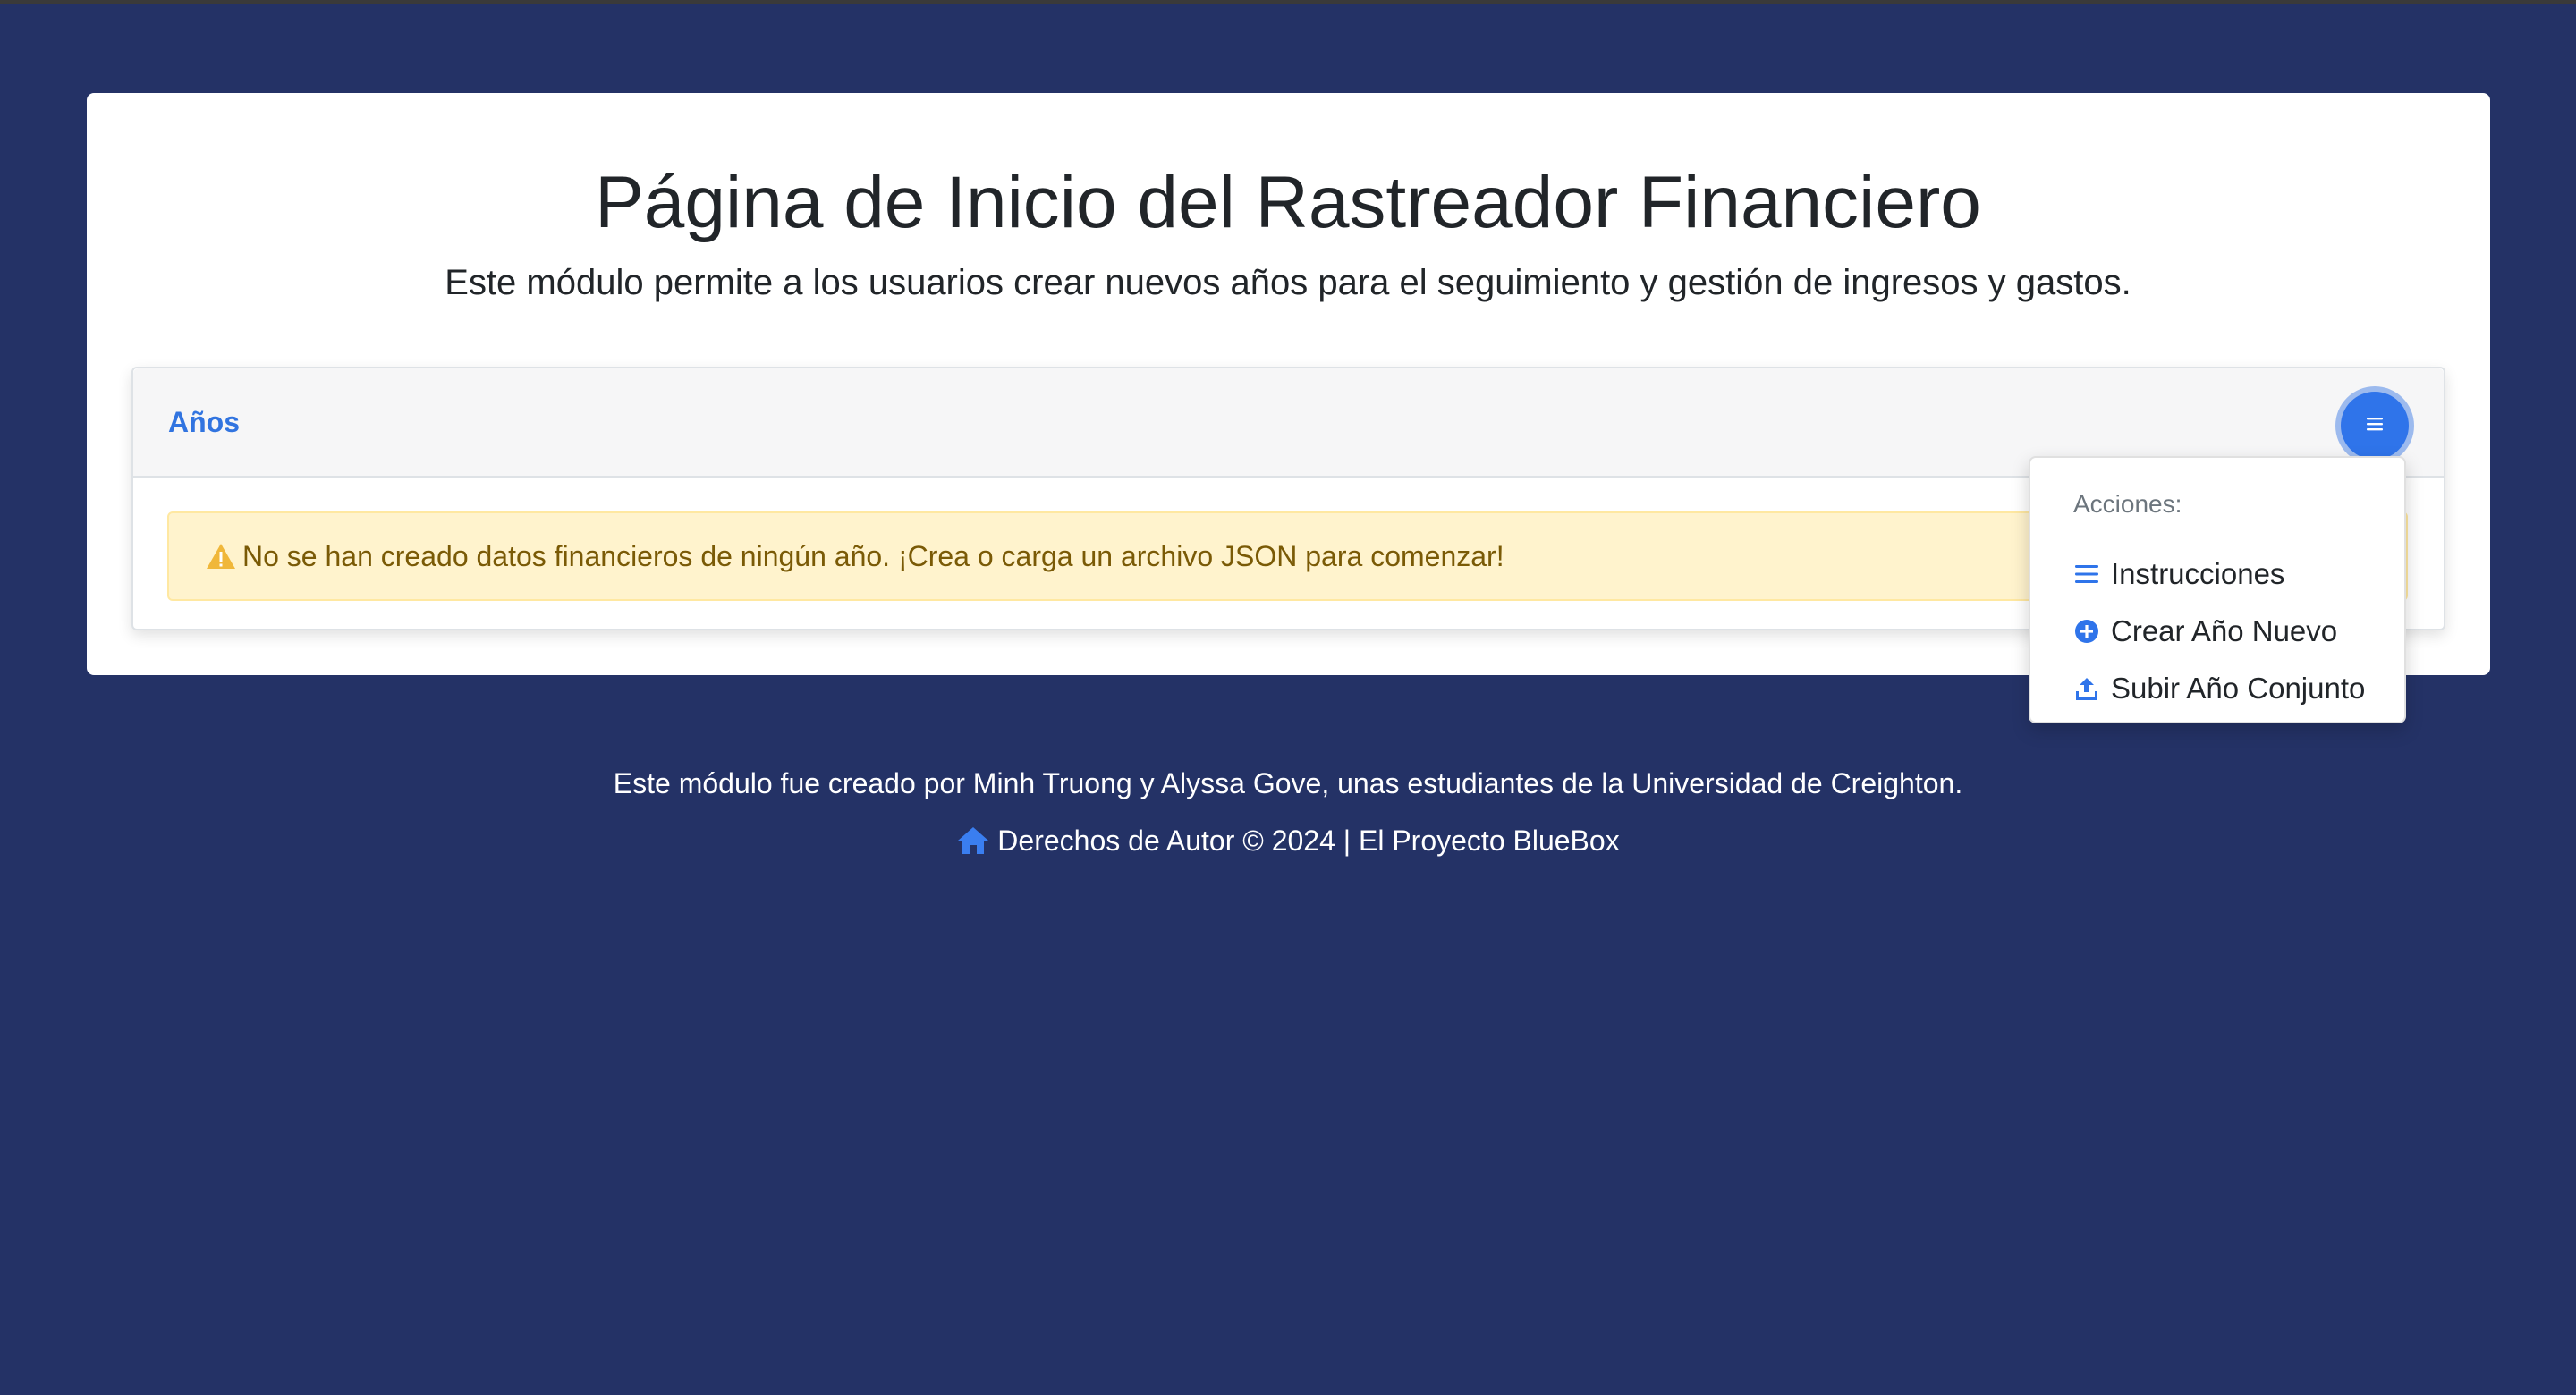  I want to click on actions-menu-button, so click(2375, 426).